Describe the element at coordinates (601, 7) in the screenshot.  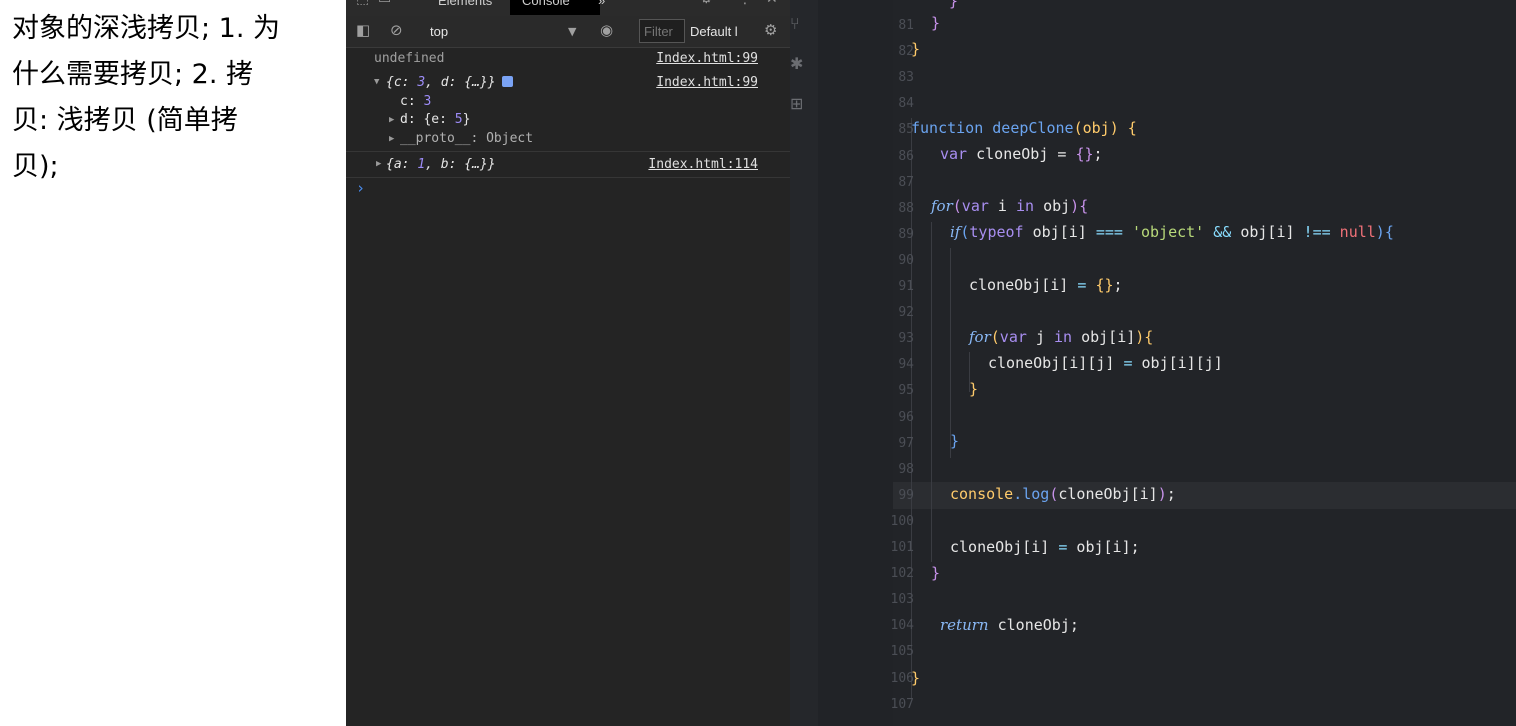
I see `more-tabs-button: »` at that location.